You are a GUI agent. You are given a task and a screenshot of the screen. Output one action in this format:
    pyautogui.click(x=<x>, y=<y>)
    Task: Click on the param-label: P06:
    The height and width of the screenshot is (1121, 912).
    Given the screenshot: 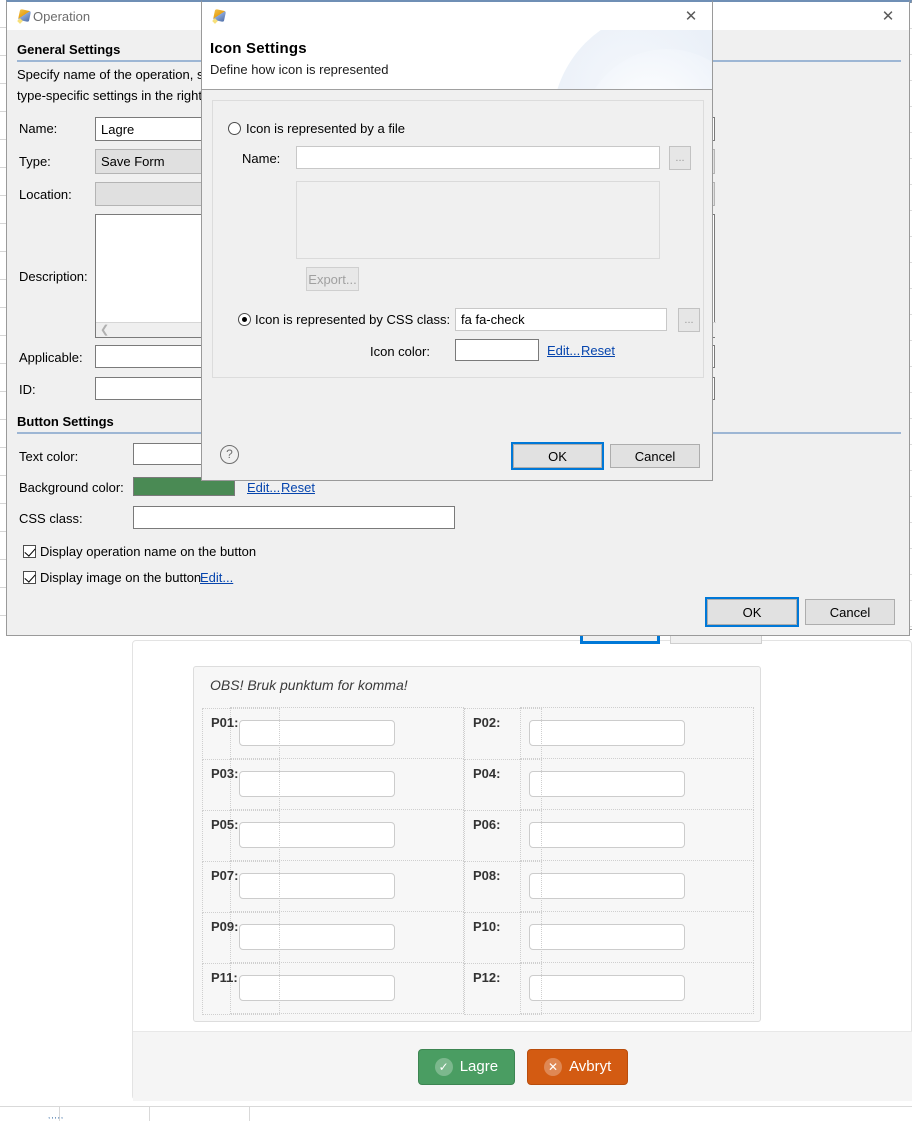 What is the action you would take?
    pyautogui.click(x=503, y=835)
    